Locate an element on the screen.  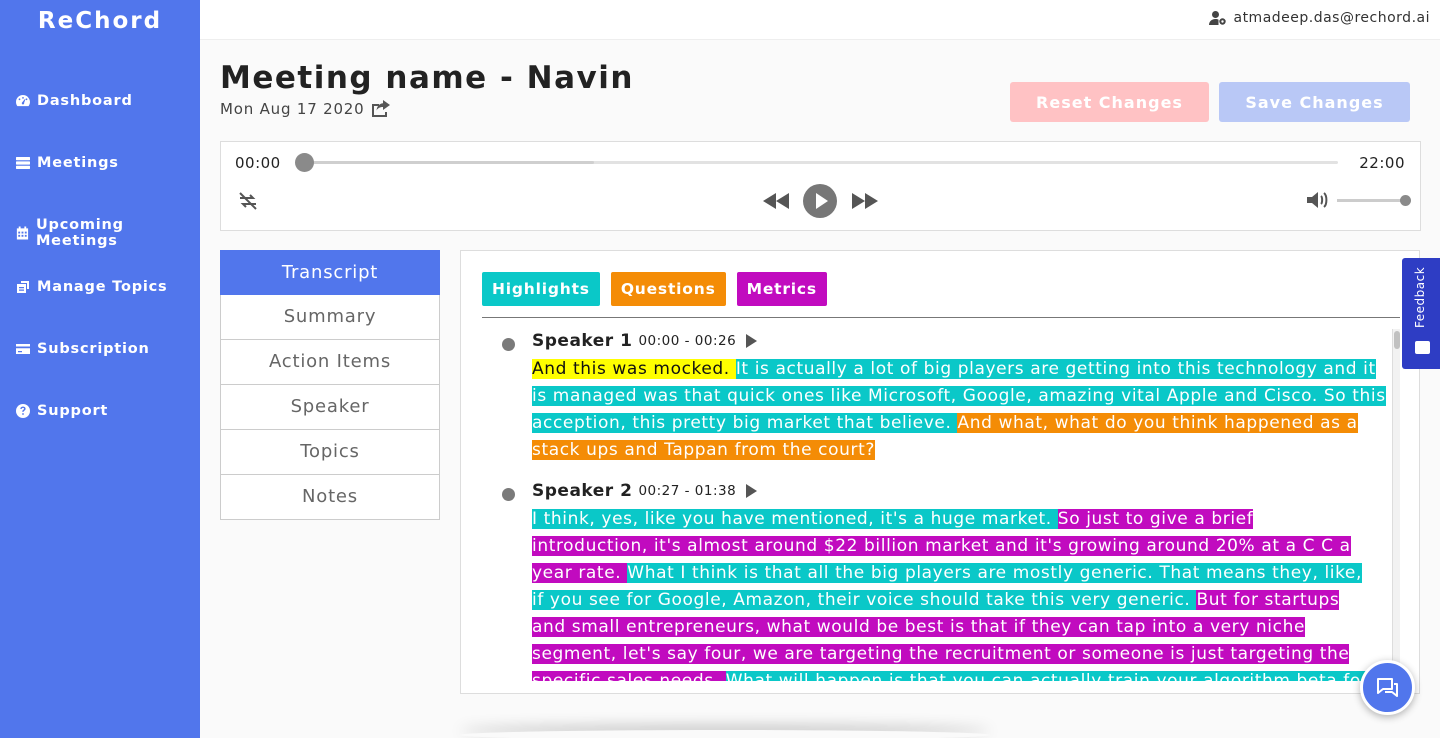
chat-icon is located at coordinates (1387, 687).